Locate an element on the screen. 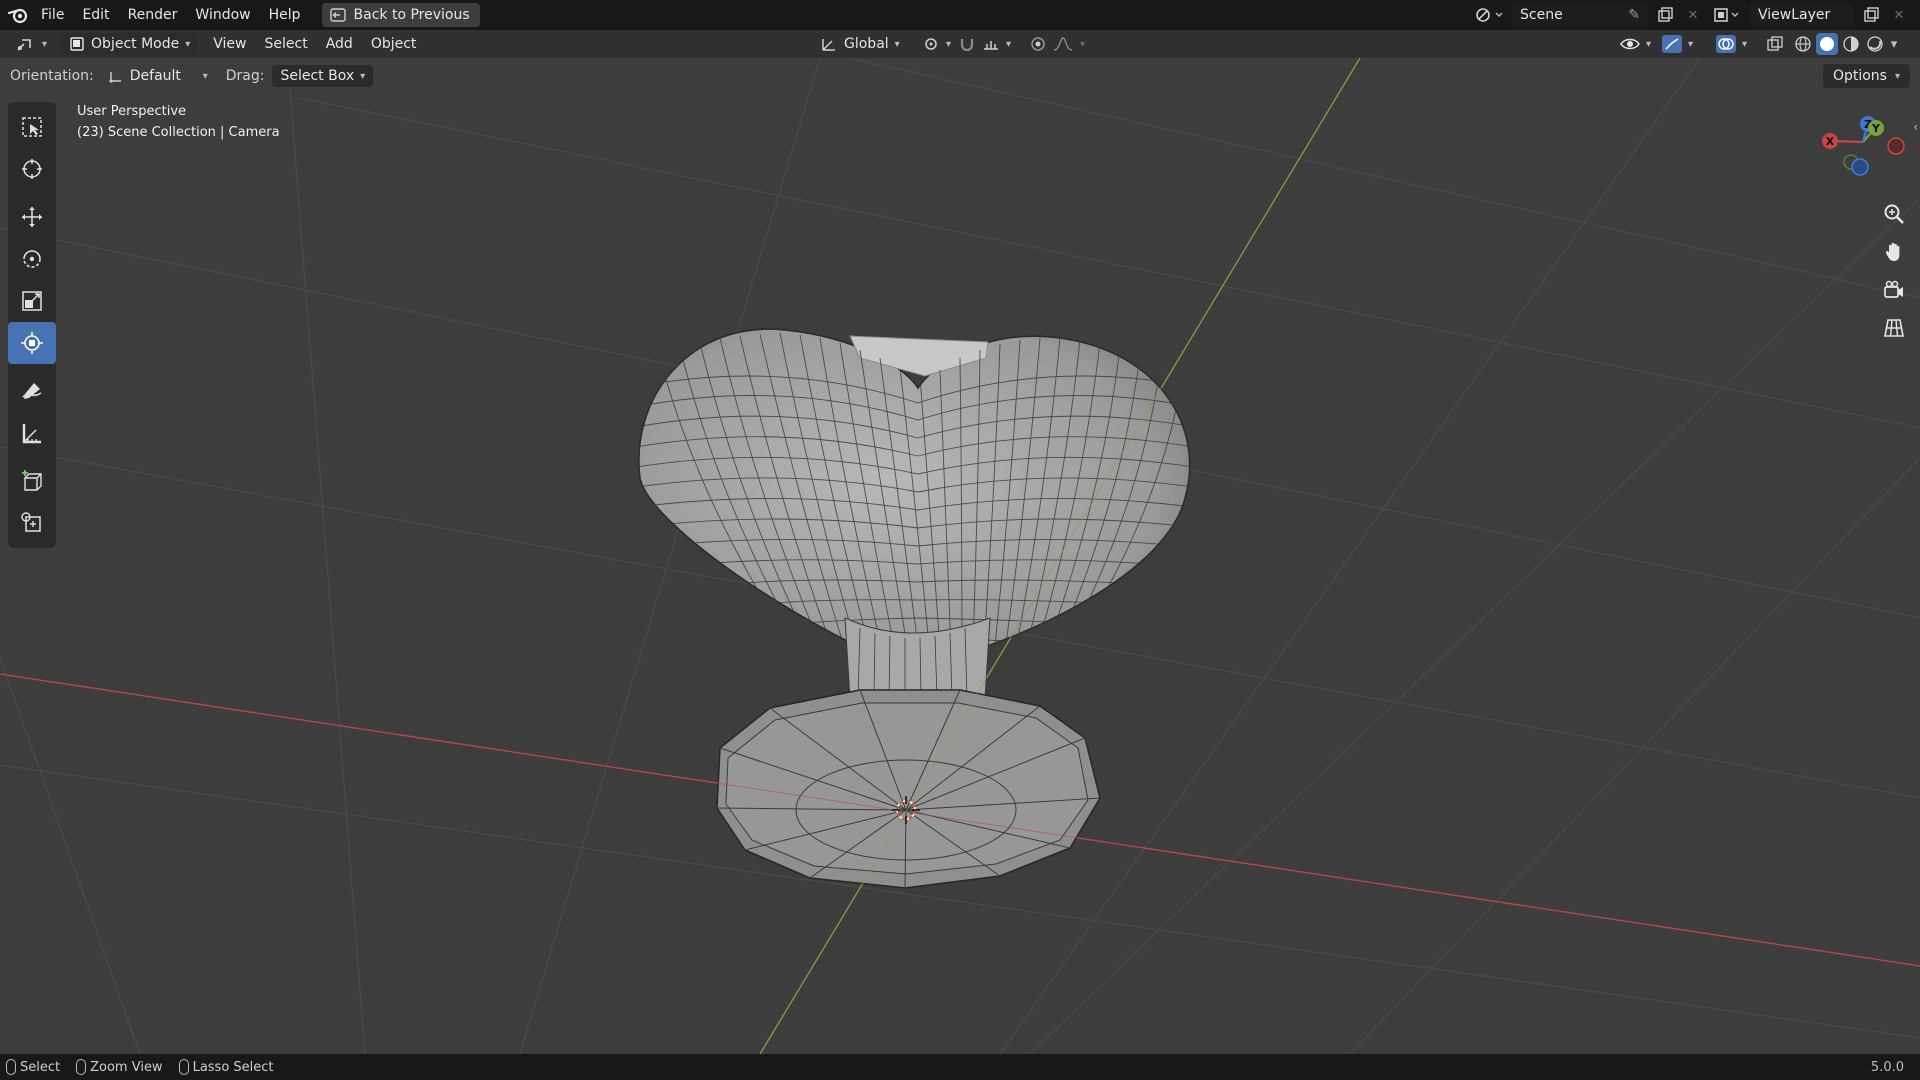 The width and height of the screenshot is (1920, 1080). sidebar-toggle-icon: ‹ is located at coordinates (1915, 127).